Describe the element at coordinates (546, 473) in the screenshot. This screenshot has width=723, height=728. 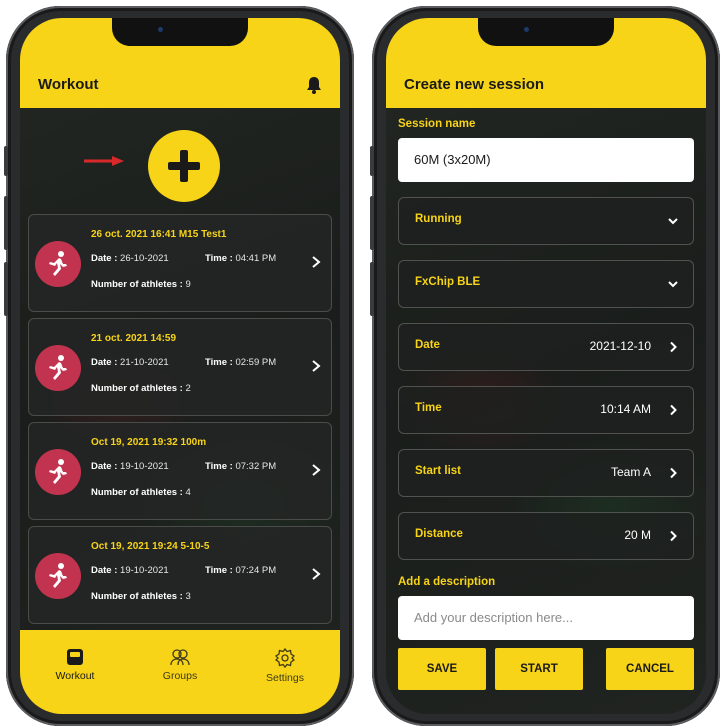
I see `start-list-row: Start list Team A` at that location.